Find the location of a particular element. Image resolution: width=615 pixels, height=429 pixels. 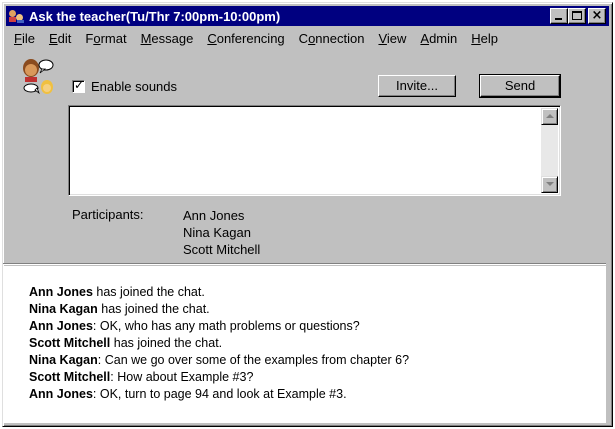

checkmark-icon: ✓ is located at coordinates (79, 85).